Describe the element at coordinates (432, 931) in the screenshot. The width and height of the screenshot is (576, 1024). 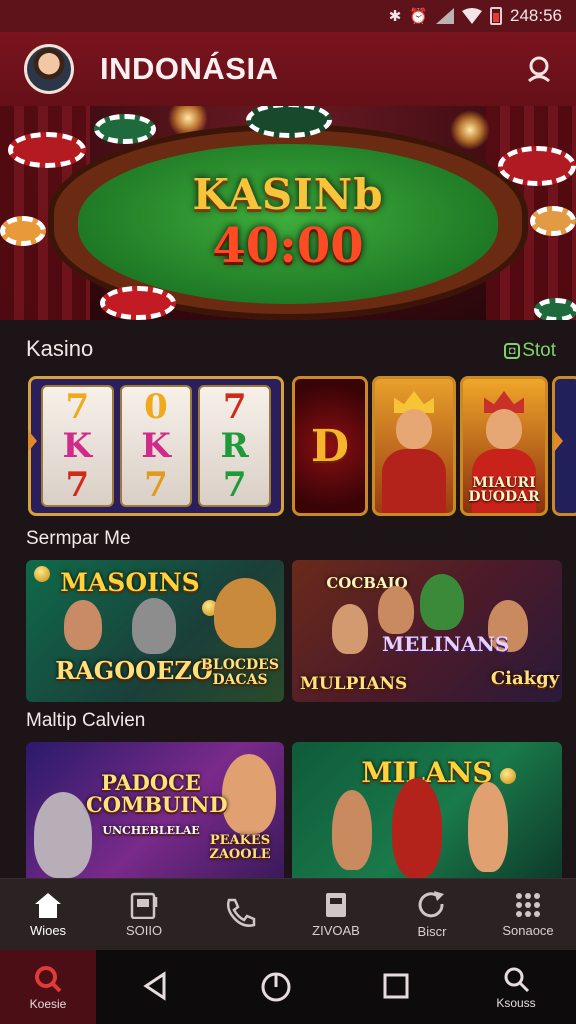
I see `nav-label: Biscr` at that location.